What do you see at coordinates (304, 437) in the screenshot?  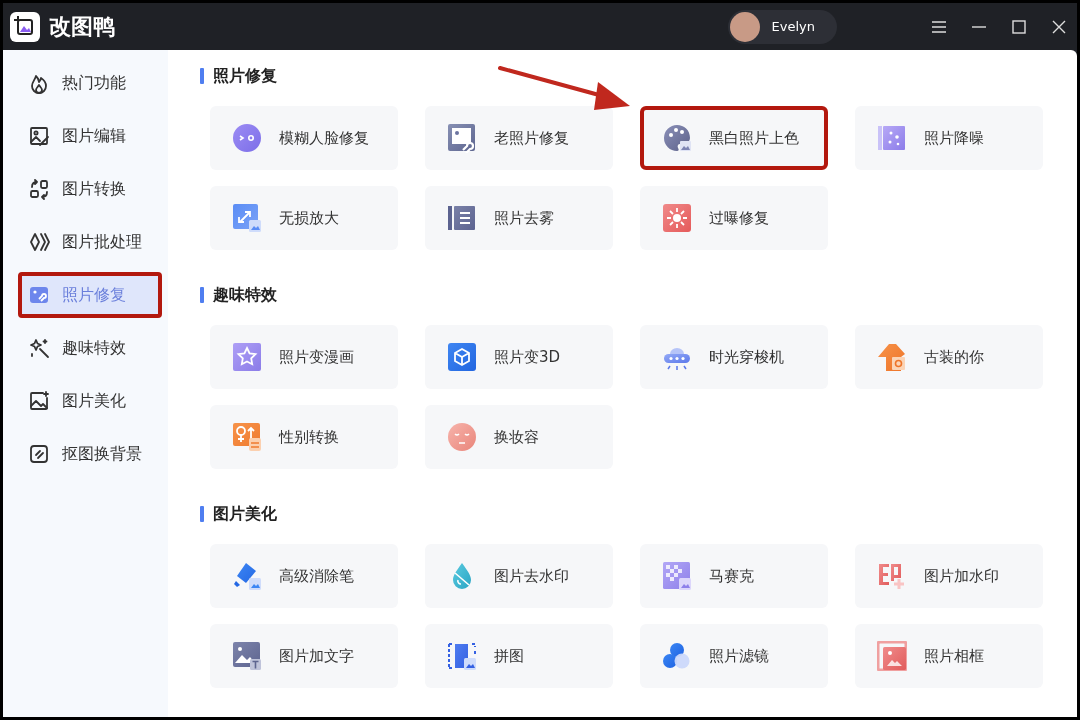 I see `tool-card: 性别转换` at bounding box center [304, 437].